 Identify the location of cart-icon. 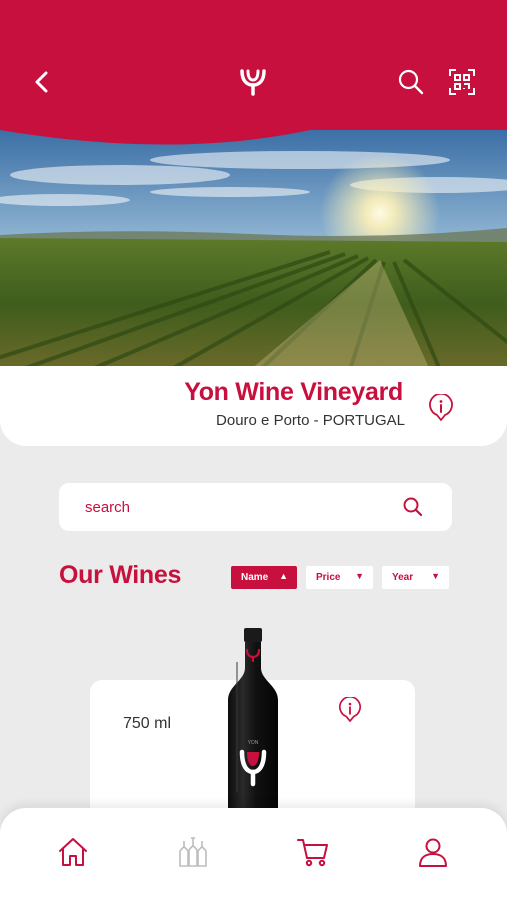
(312, 853).